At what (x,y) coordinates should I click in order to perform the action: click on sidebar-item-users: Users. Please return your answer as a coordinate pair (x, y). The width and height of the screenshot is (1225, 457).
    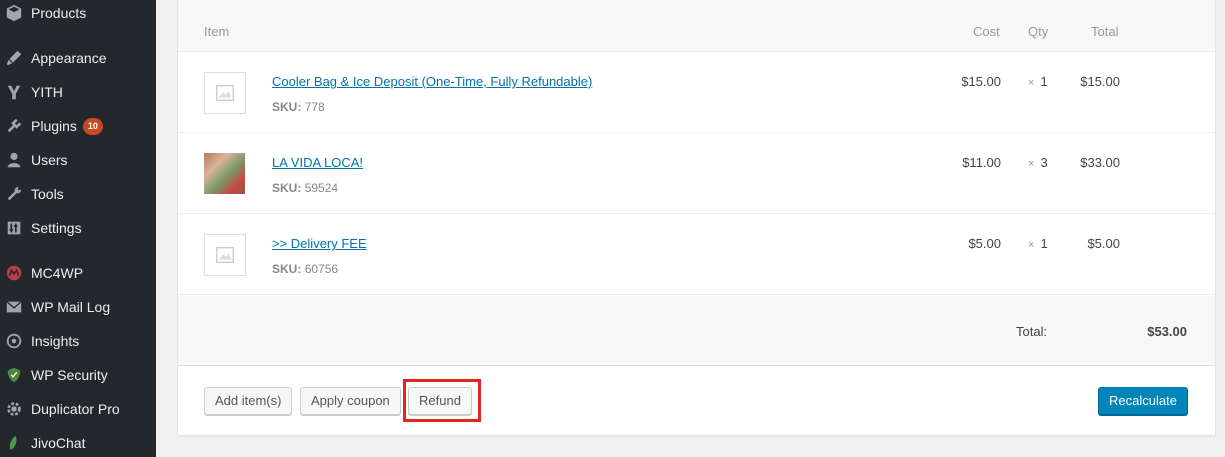
    Looking at the image, I should click on (78, 160).